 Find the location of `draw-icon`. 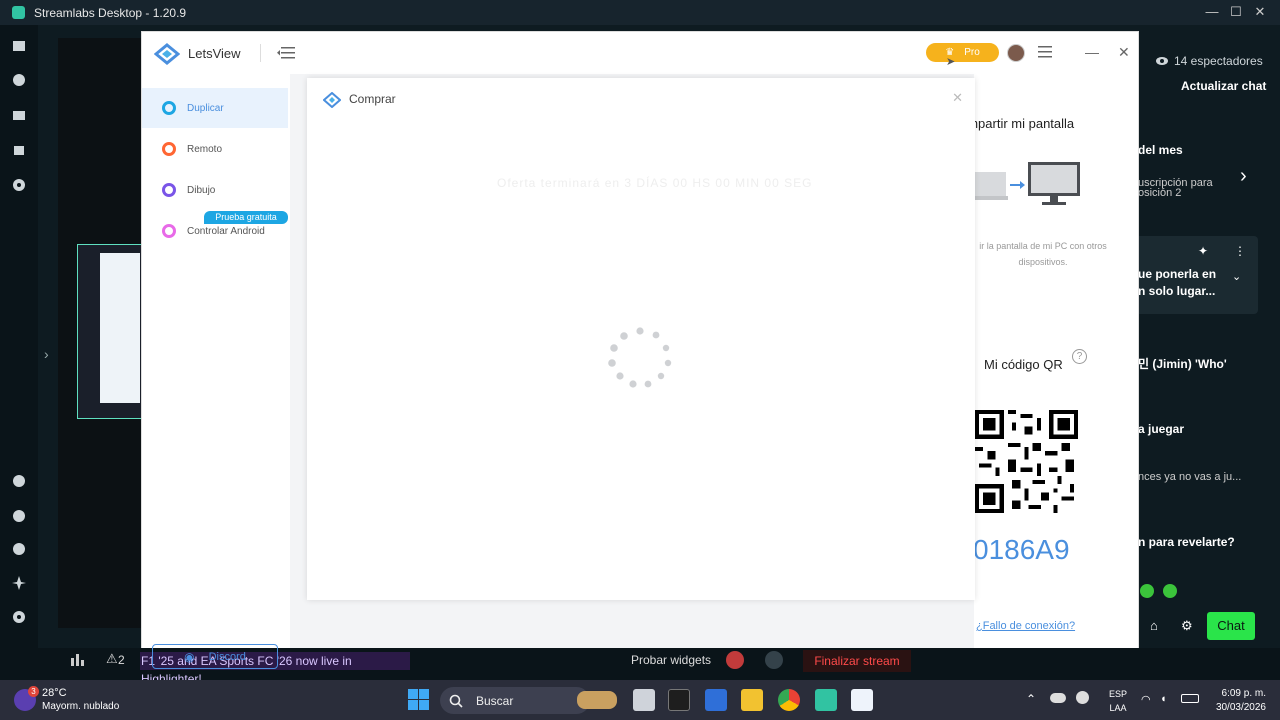

draw-icon is located at coordinates (169, 190).